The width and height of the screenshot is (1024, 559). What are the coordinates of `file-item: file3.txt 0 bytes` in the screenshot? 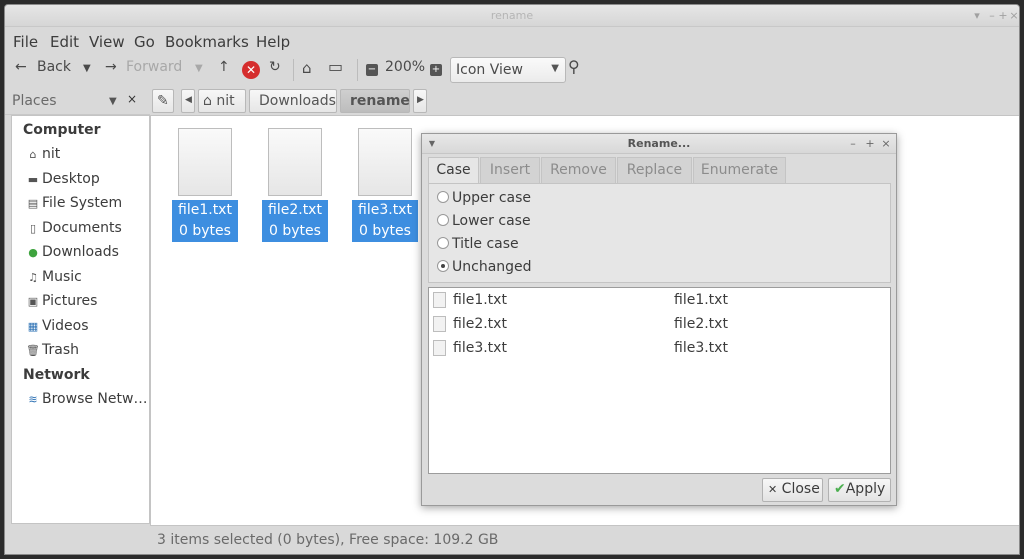 It's located at (385, 185).